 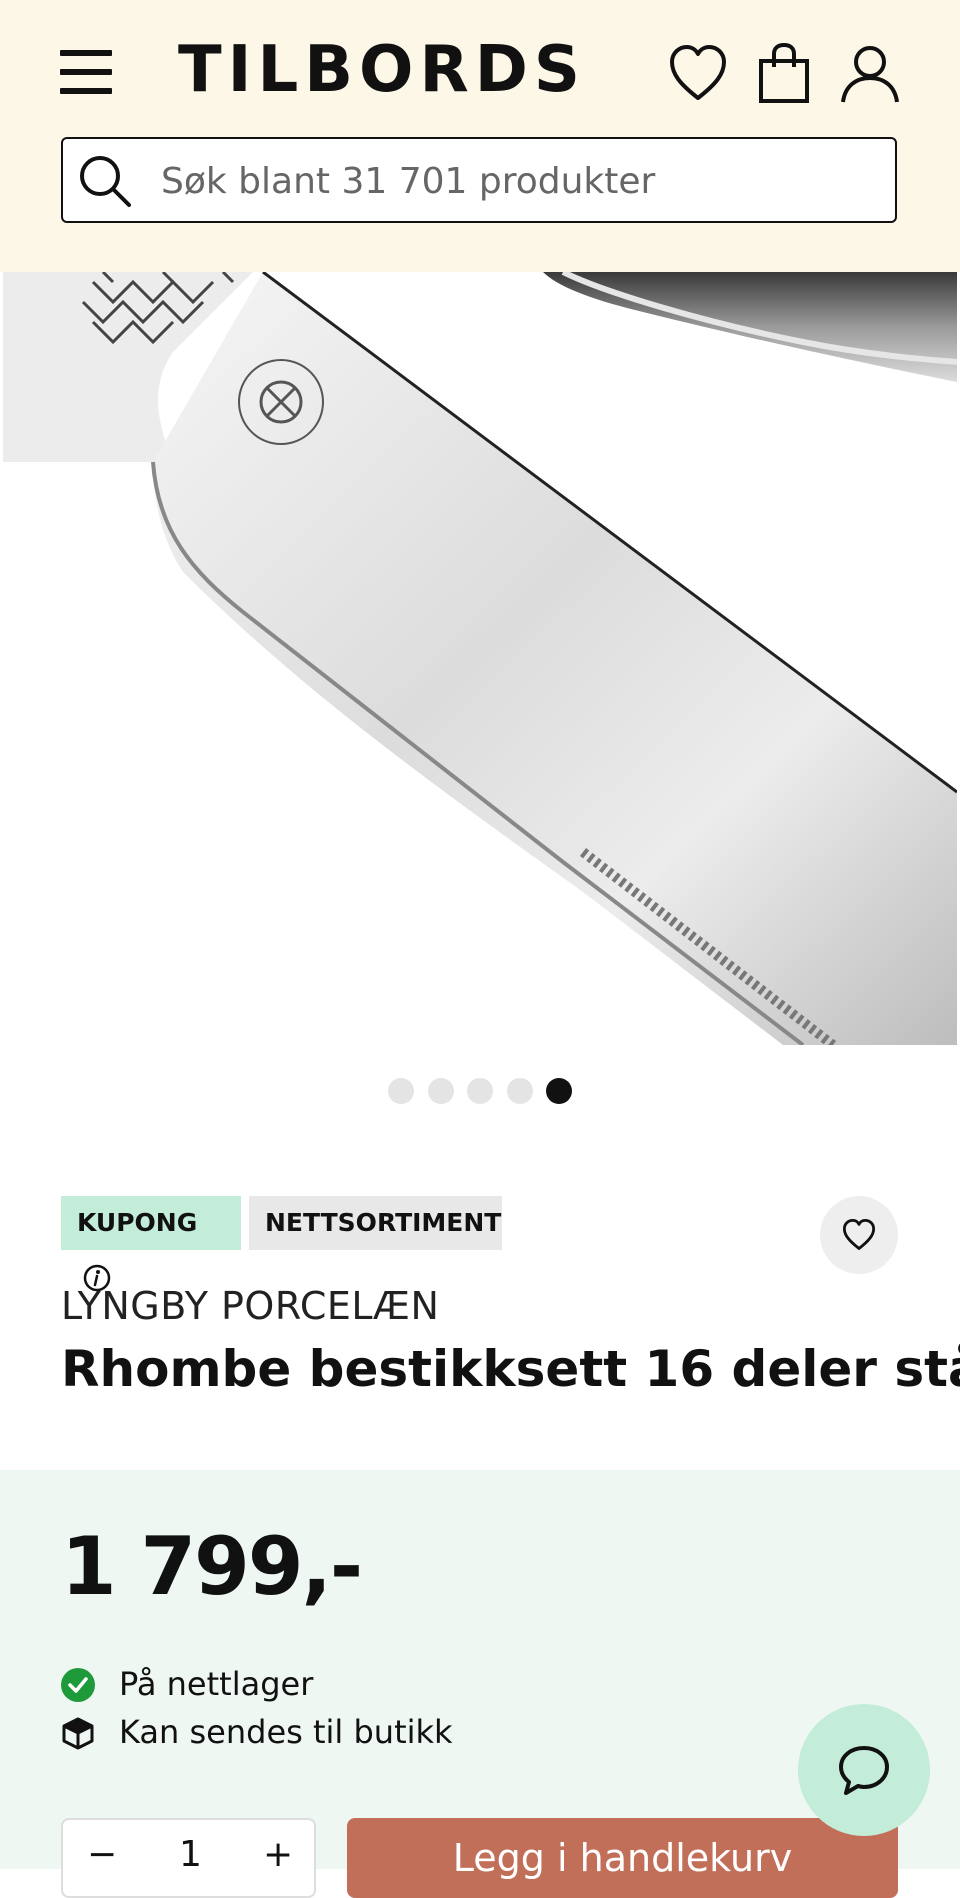 I want to click on stock-status-store-label: Kan sendes til butikk, so click(x=286, y=1732).